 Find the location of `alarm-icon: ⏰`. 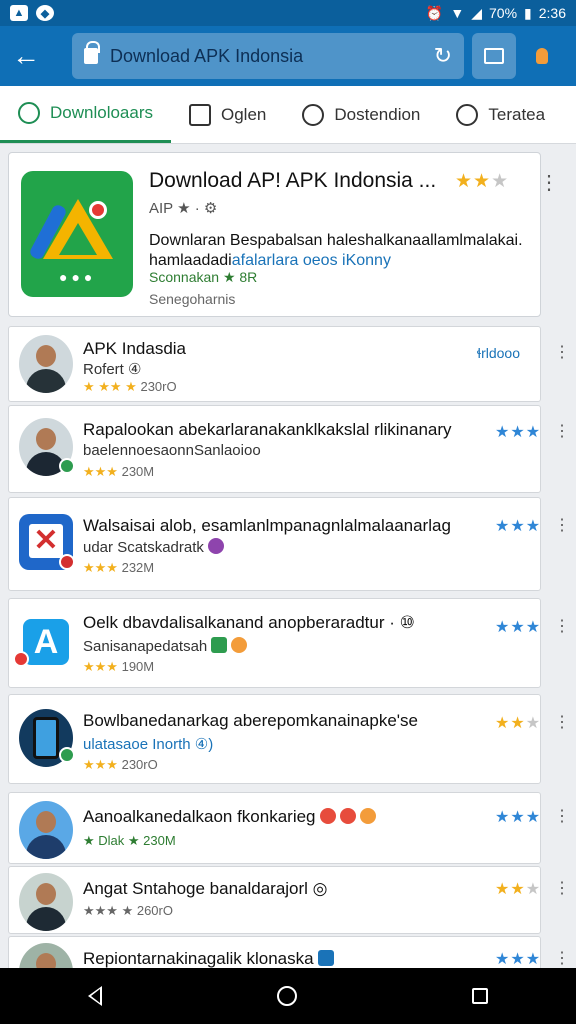

alarm-icon: ⏰ is located at coordinates (434, 12).